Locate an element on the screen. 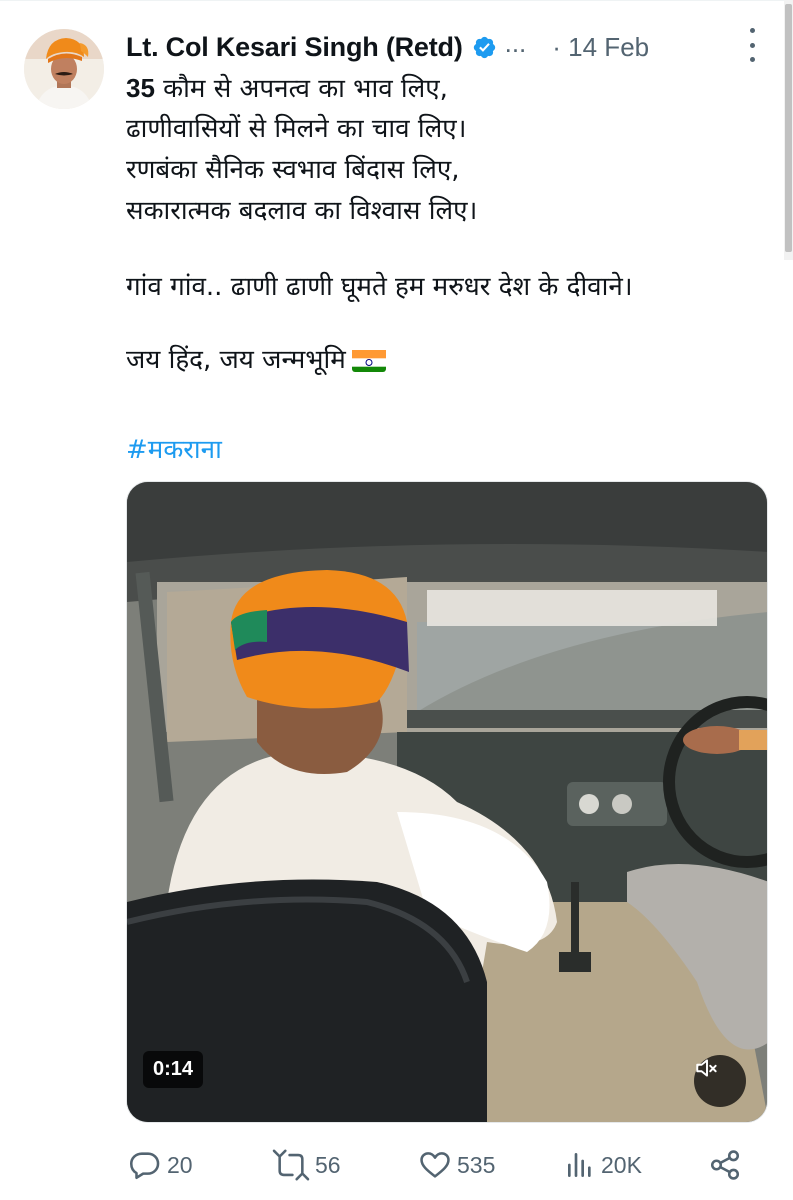 This screenshot has height=1200, width=793. reply-icon is located at coordinates (144, 1166).